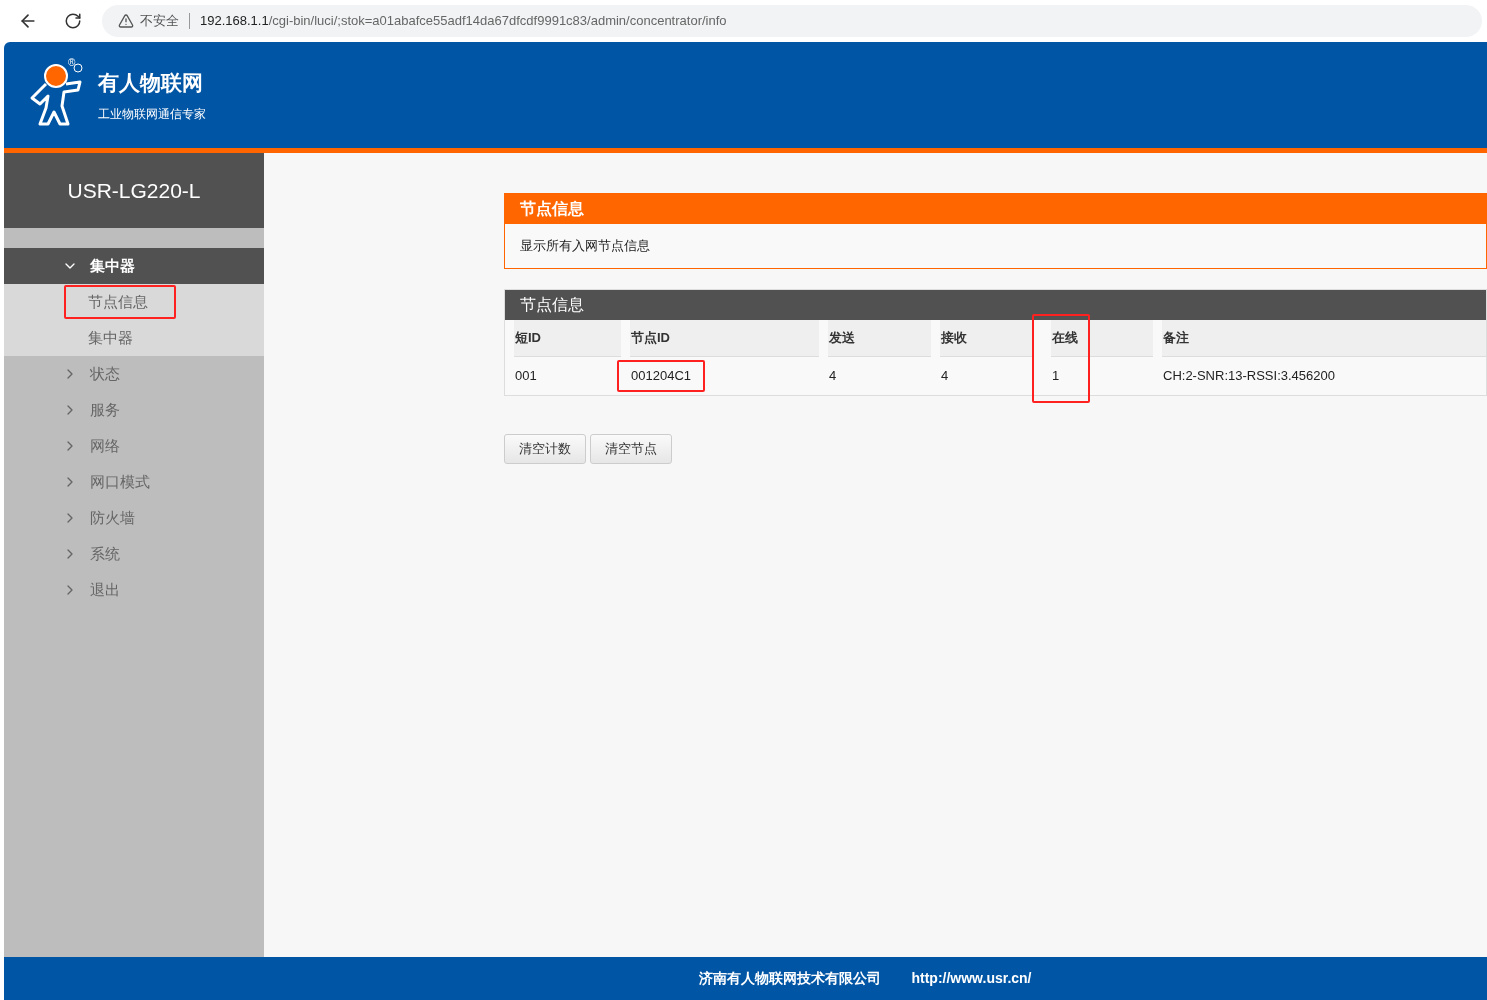  I want to click on warning-icon, so click(126, 21).